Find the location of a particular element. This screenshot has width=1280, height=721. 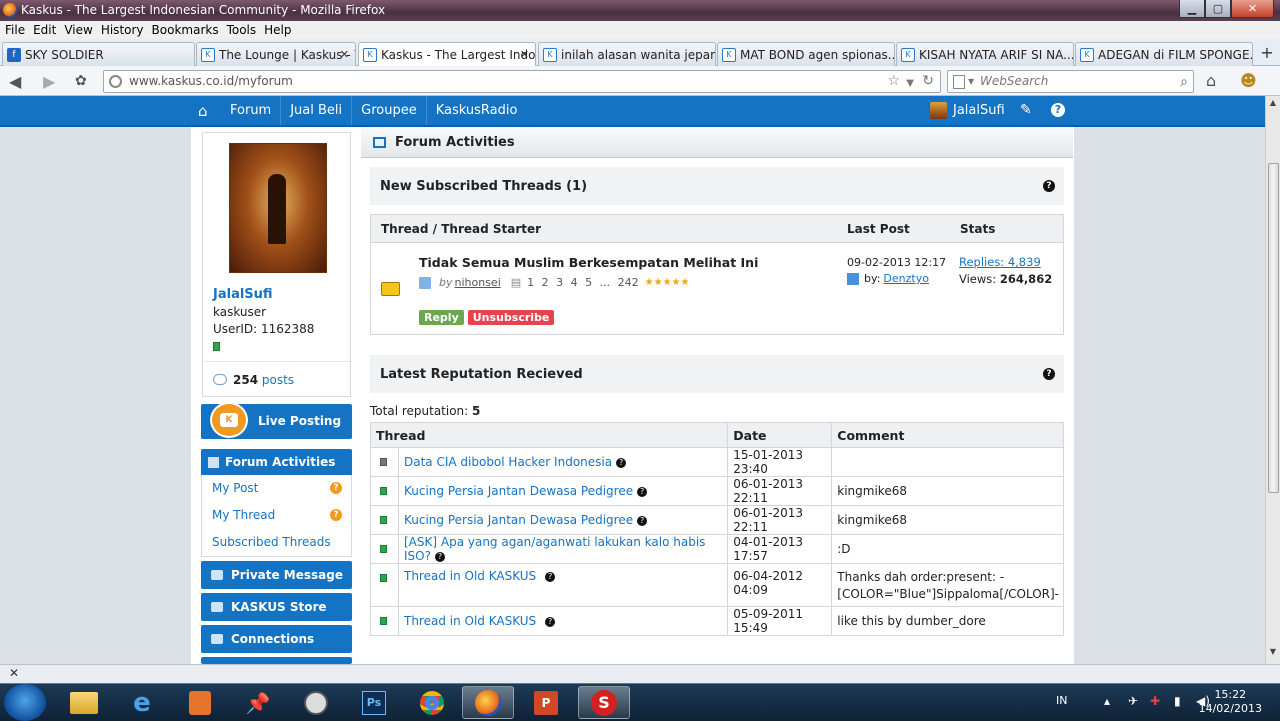

star-icon: ☆ is located at coordinates (893, 81).